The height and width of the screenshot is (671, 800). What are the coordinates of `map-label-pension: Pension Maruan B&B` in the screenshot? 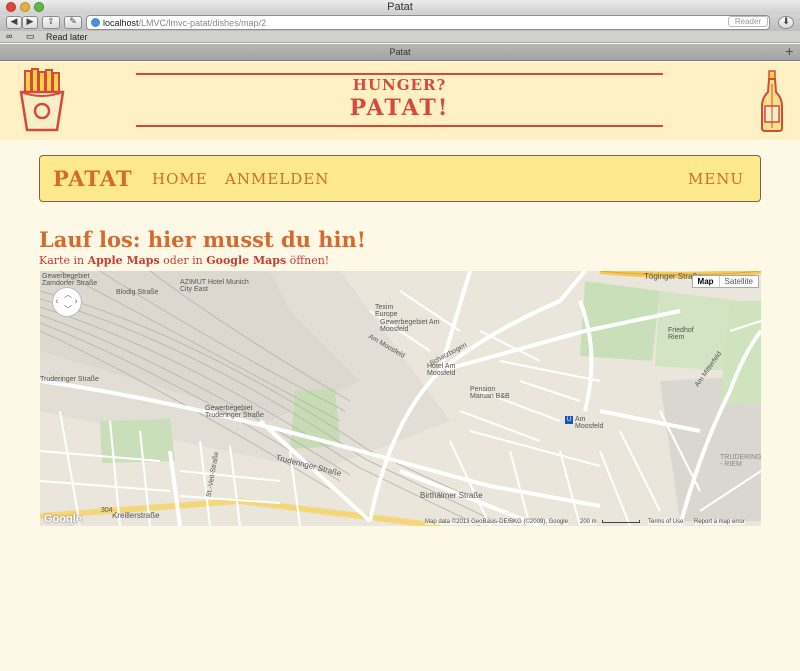 It's located at (490, 393).